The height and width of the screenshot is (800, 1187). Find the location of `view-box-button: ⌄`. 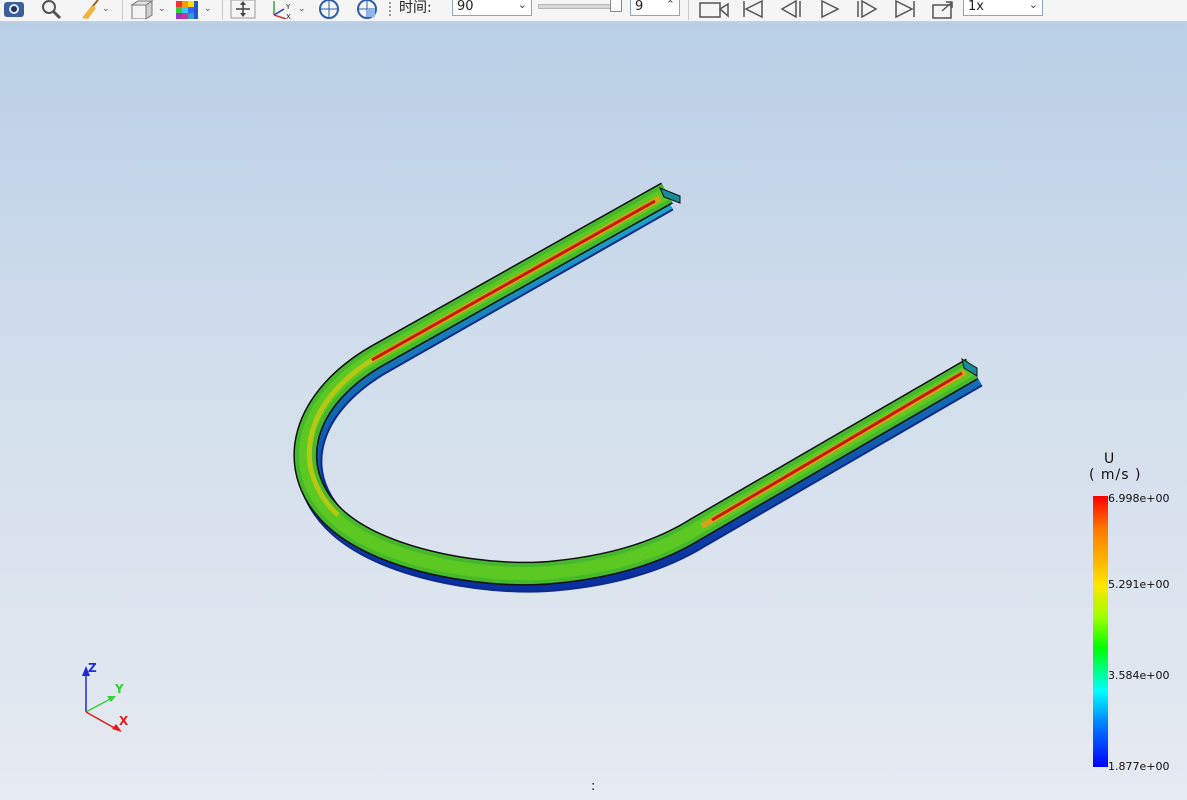

view-box-button: ⌄ is located at coordinates (147, 10).